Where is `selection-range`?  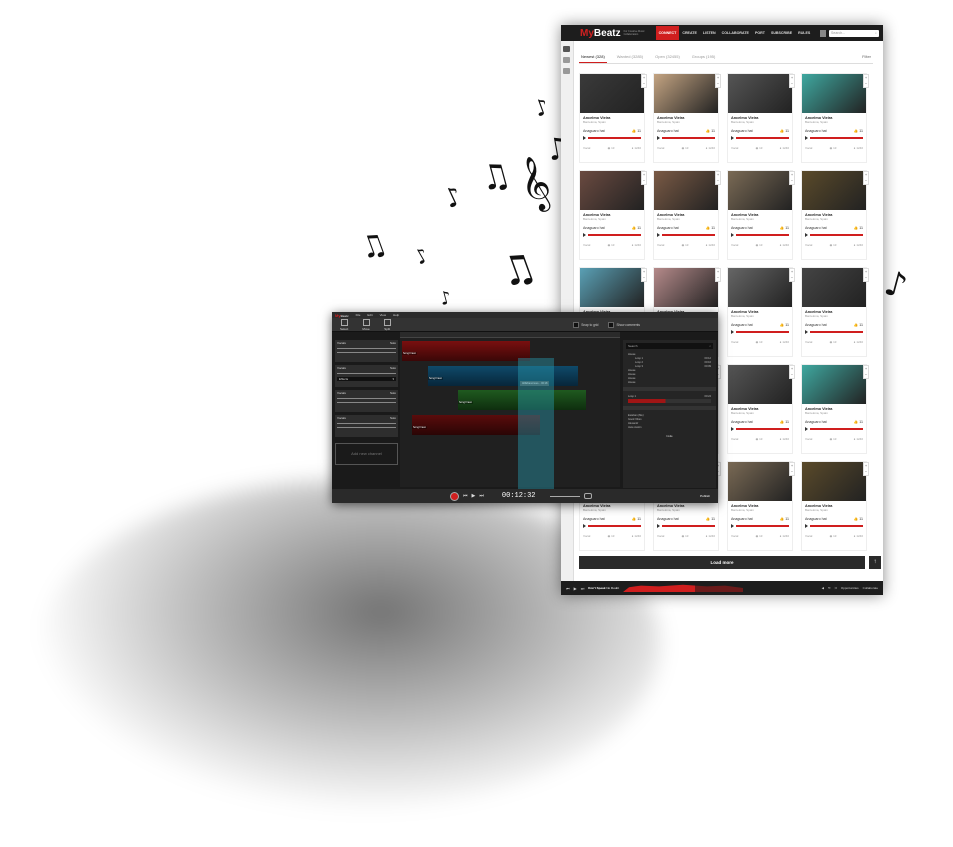
selection-range is located at coordinates (536, 430).